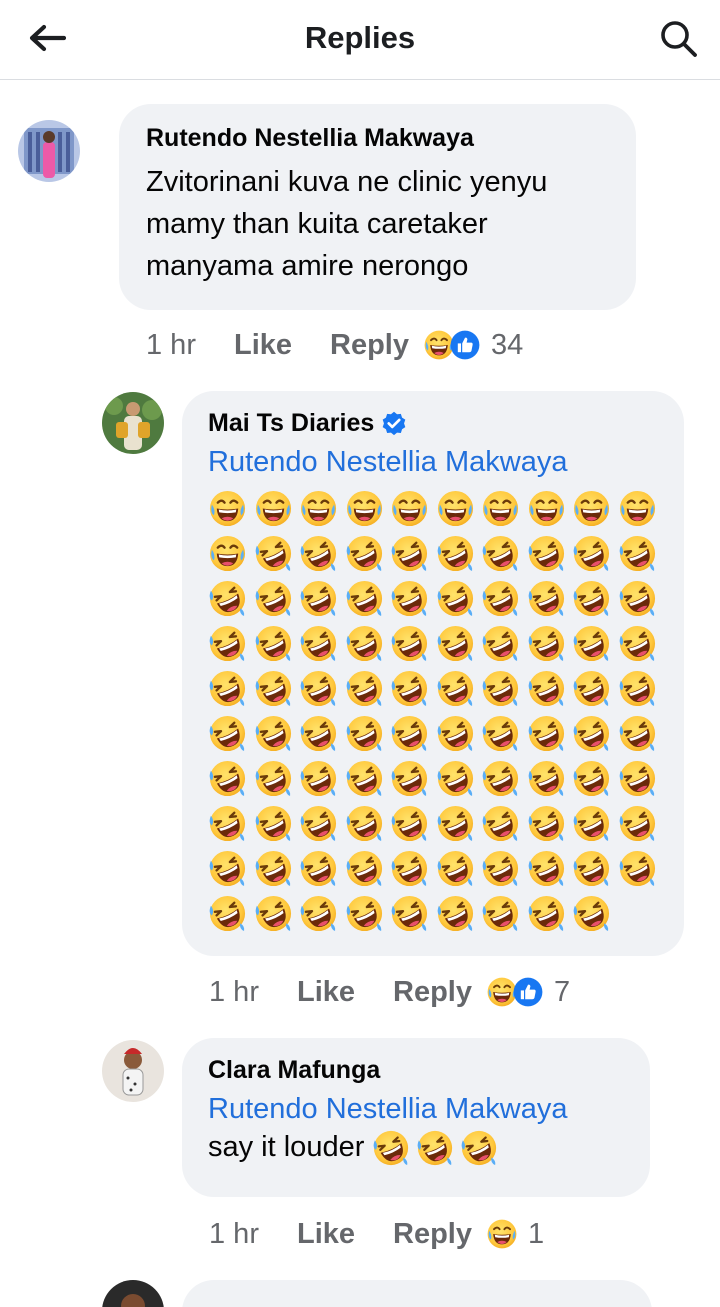 The width and height of the screenshot is (720, 1307). Describe the element at coordinates (417, 1293) in the screenshot. I see `comment-bubble` at that location.